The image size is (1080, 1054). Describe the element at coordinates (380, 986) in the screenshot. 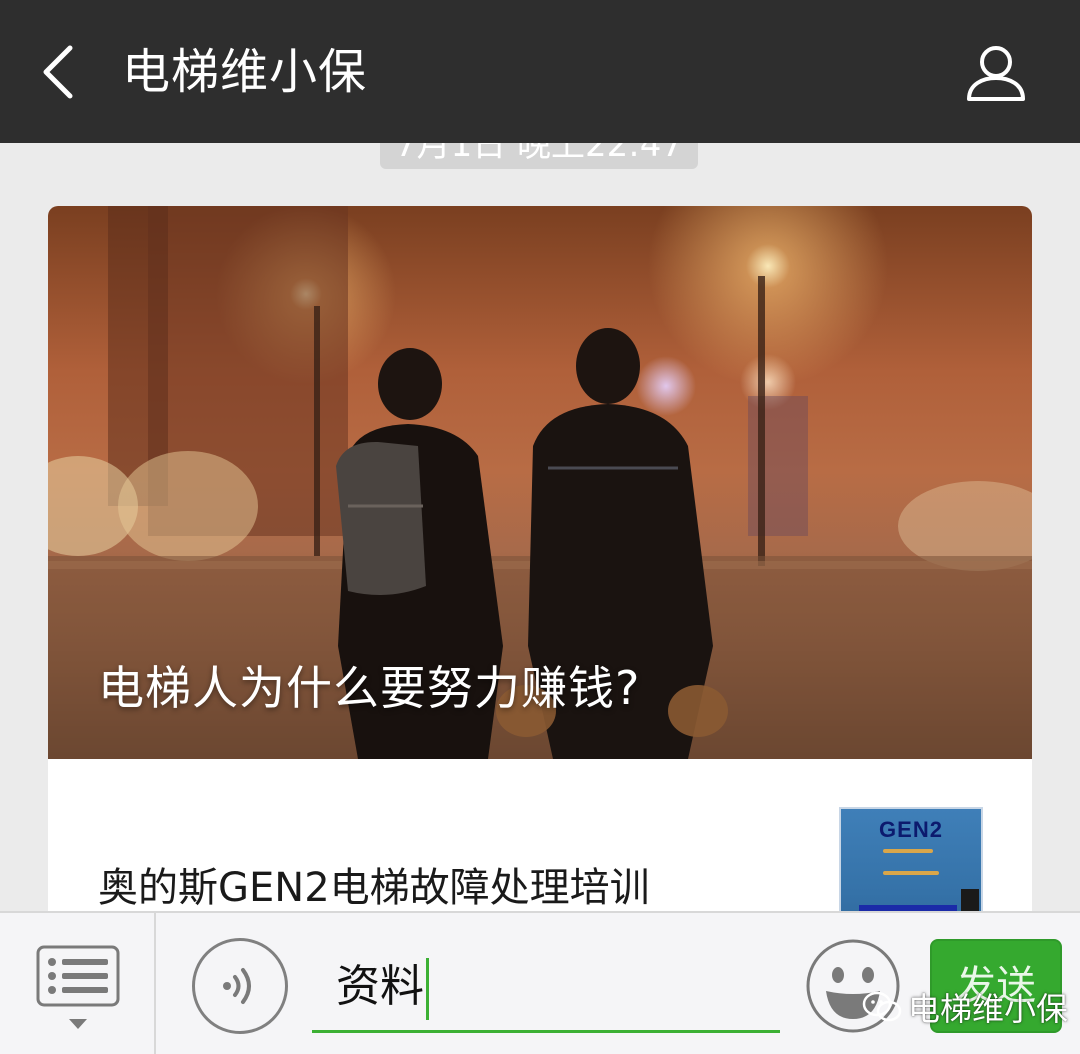

I see `message-input-value: 资料` at that location.